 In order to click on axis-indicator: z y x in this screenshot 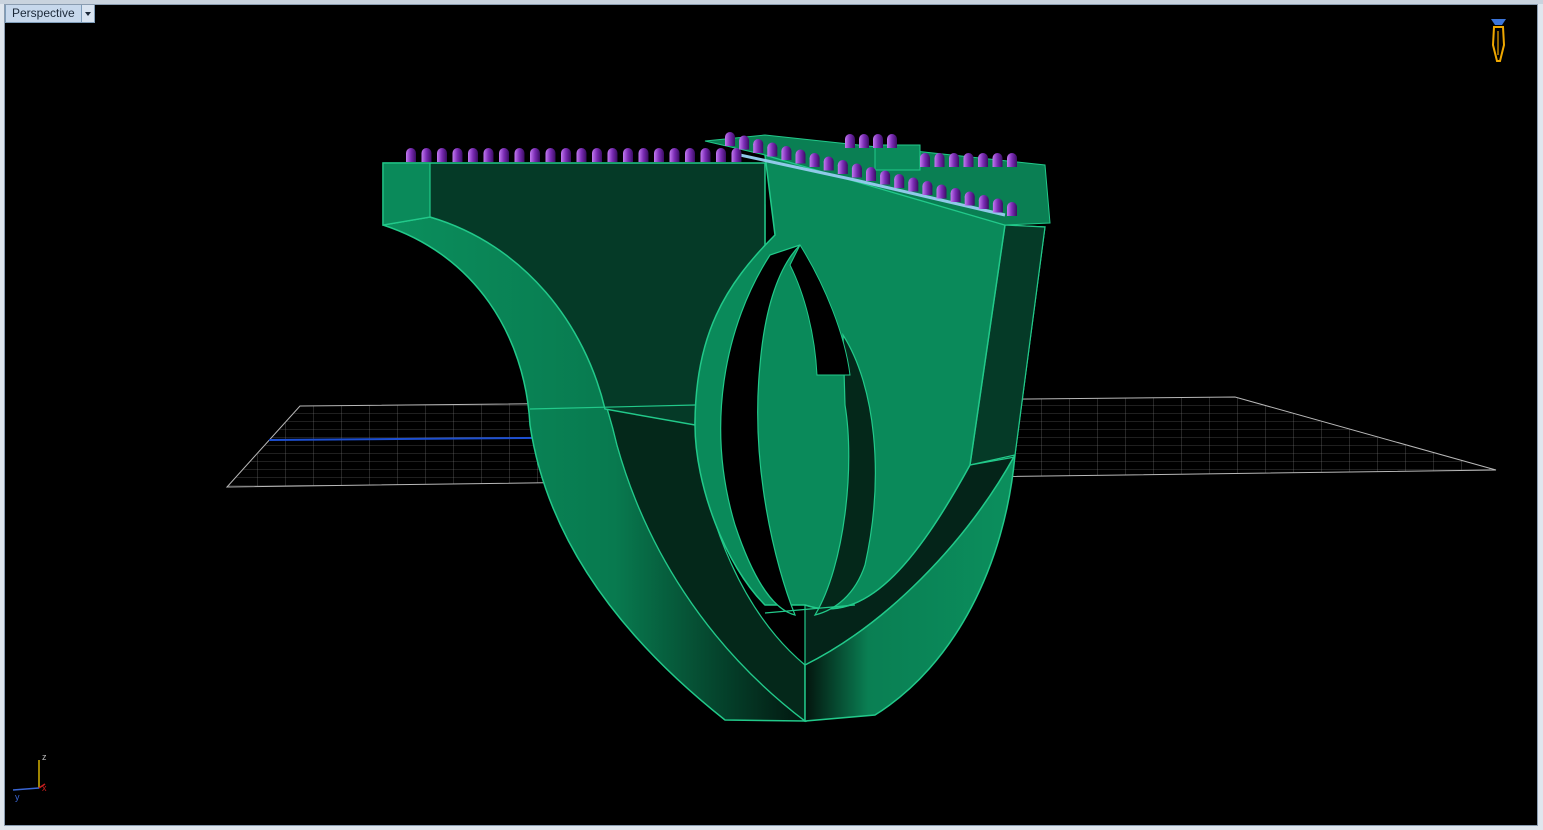, I will do `click(29, 777)`.